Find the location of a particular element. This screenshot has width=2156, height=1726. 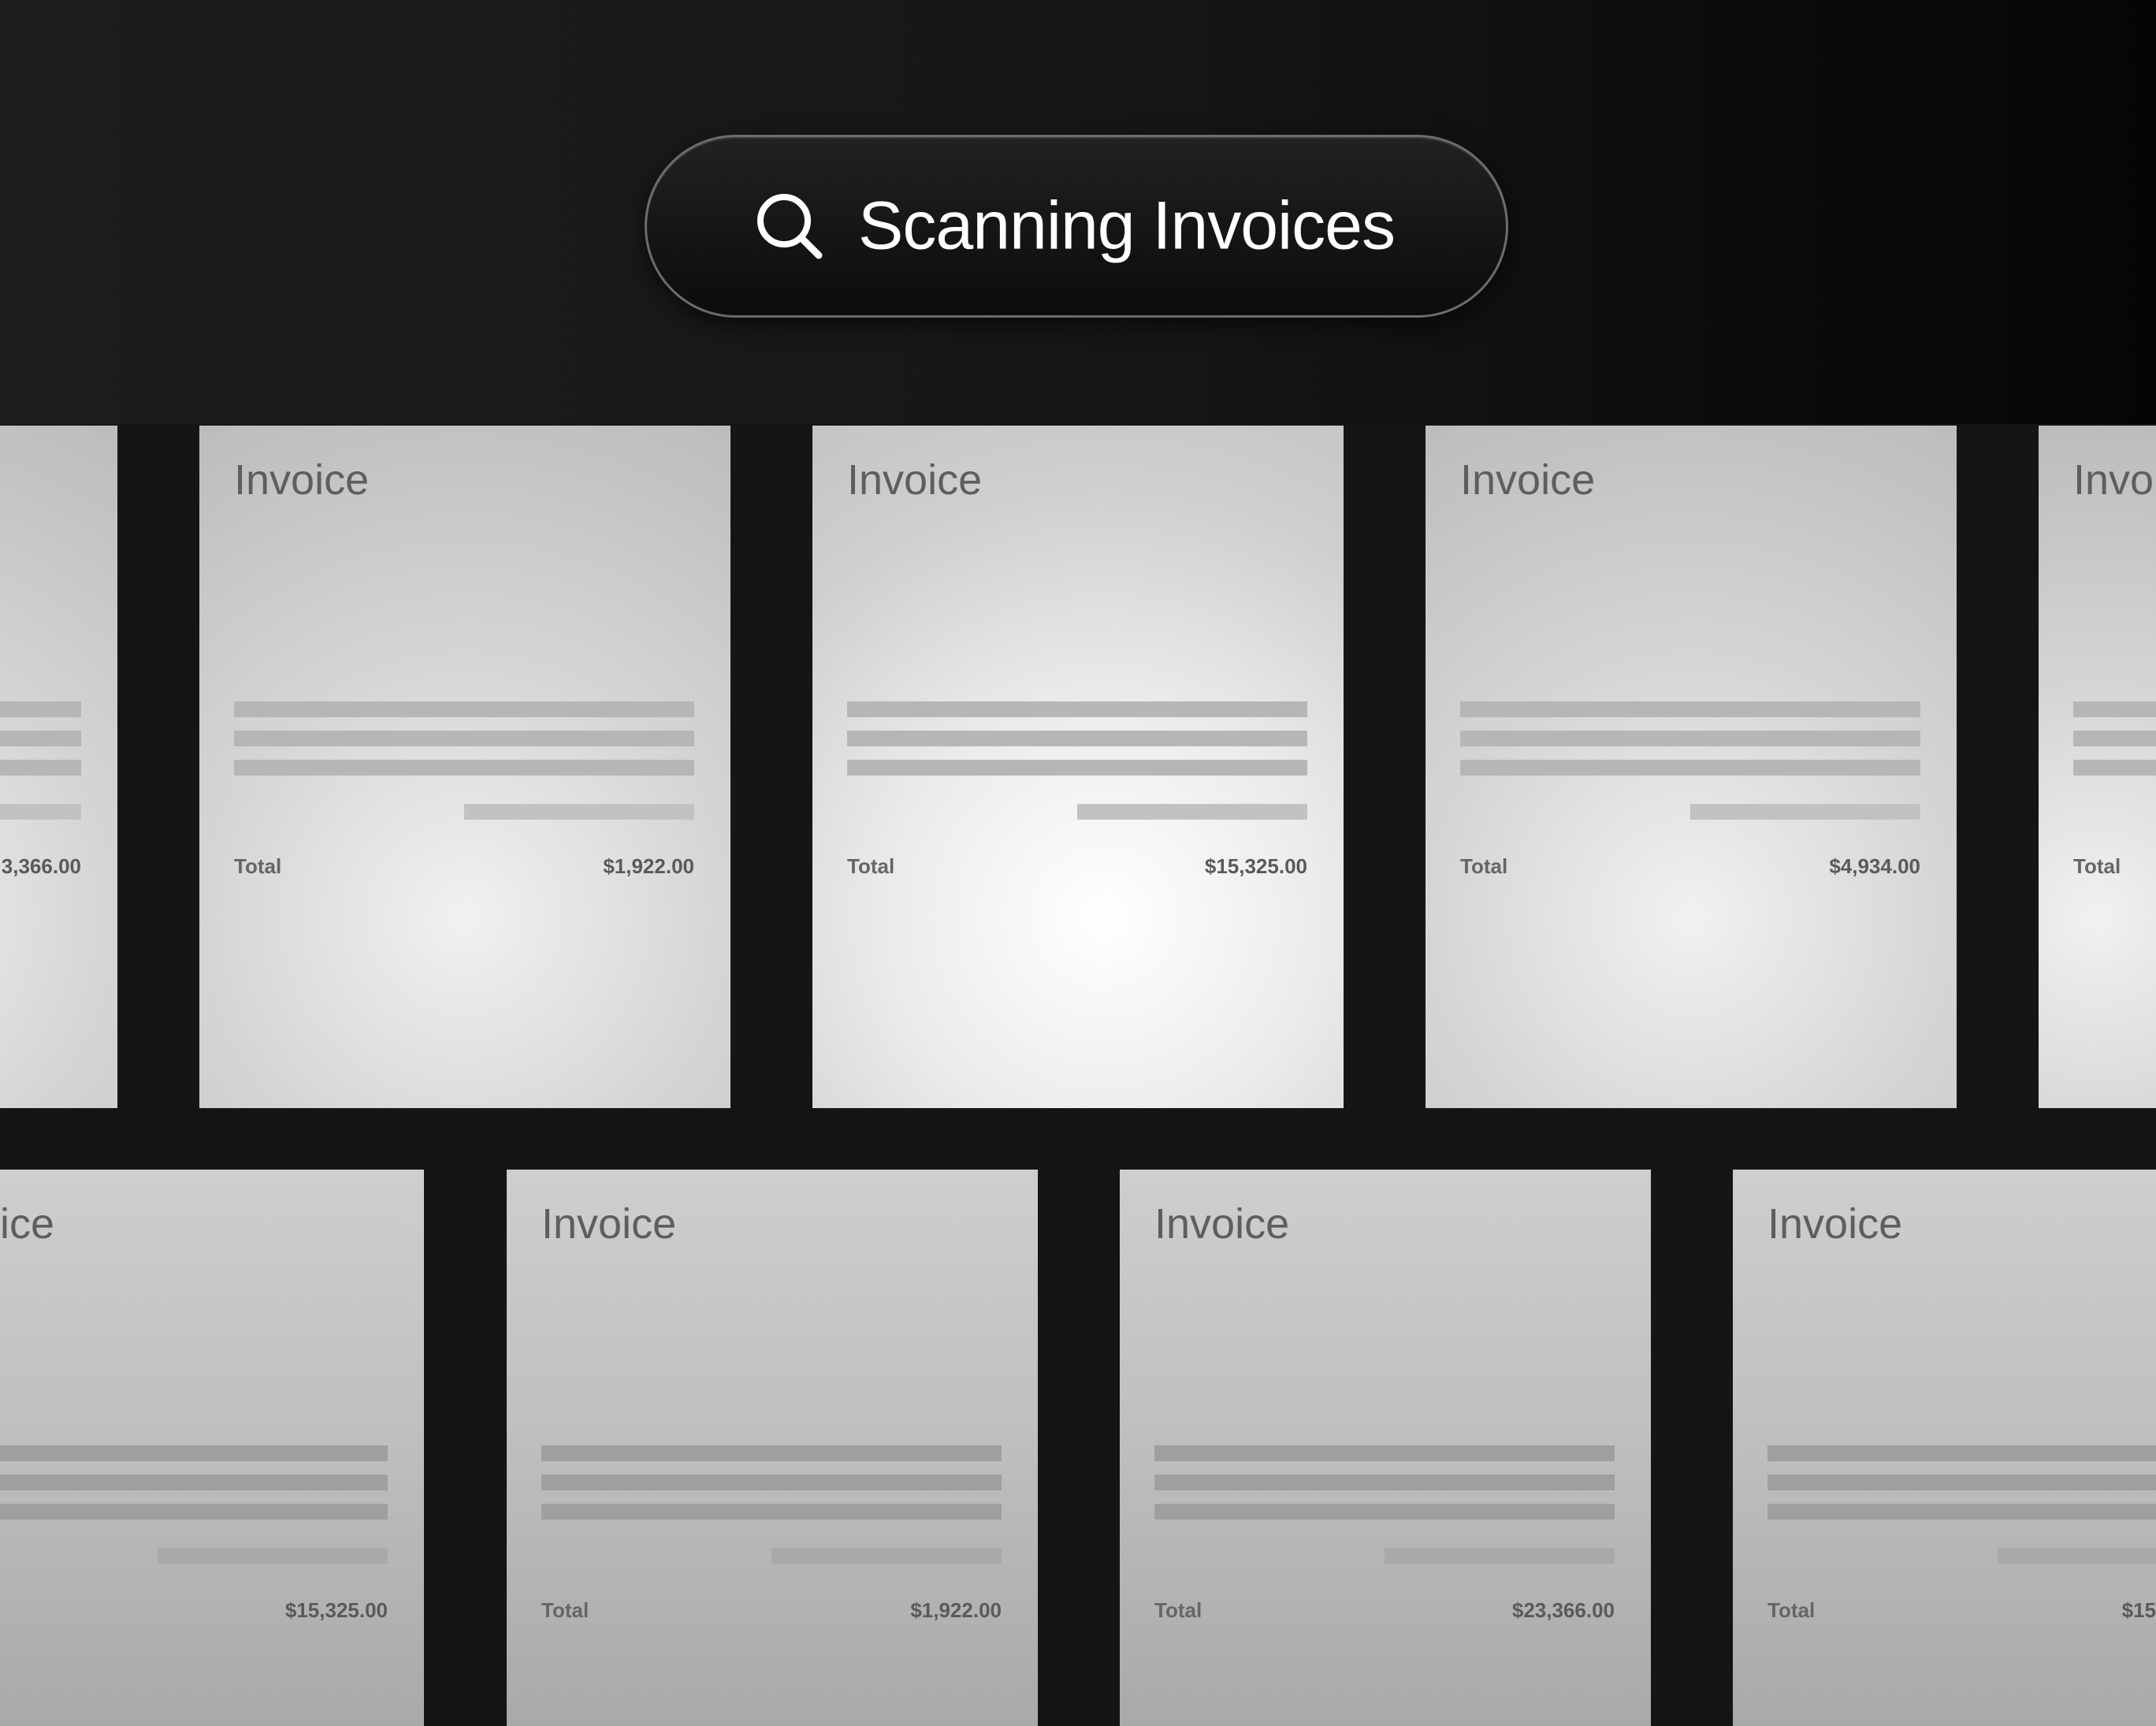

invoice-card: Invoice Total $15 is located at coordinates (1944, 1448).